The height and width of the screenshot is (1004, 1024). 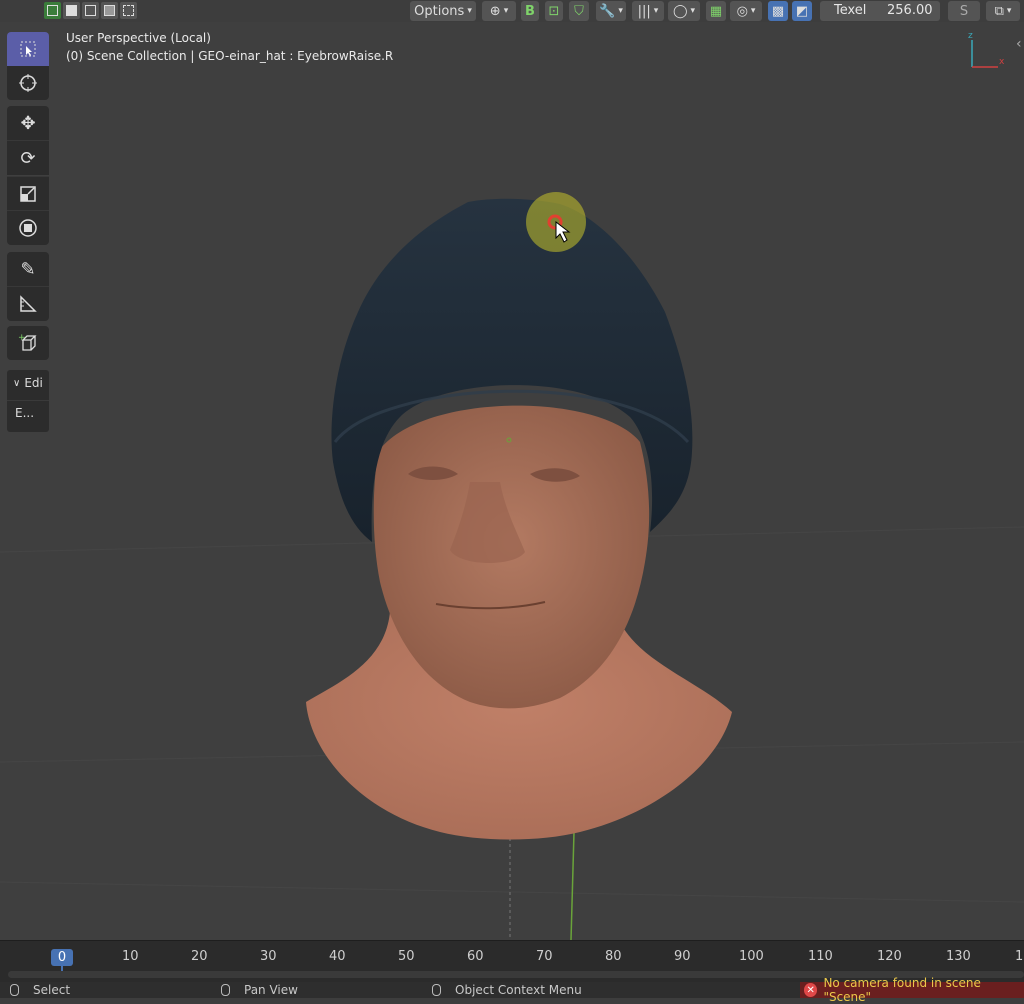 I want to click on pencil-icon: ✎, so click(x=28, y=269).